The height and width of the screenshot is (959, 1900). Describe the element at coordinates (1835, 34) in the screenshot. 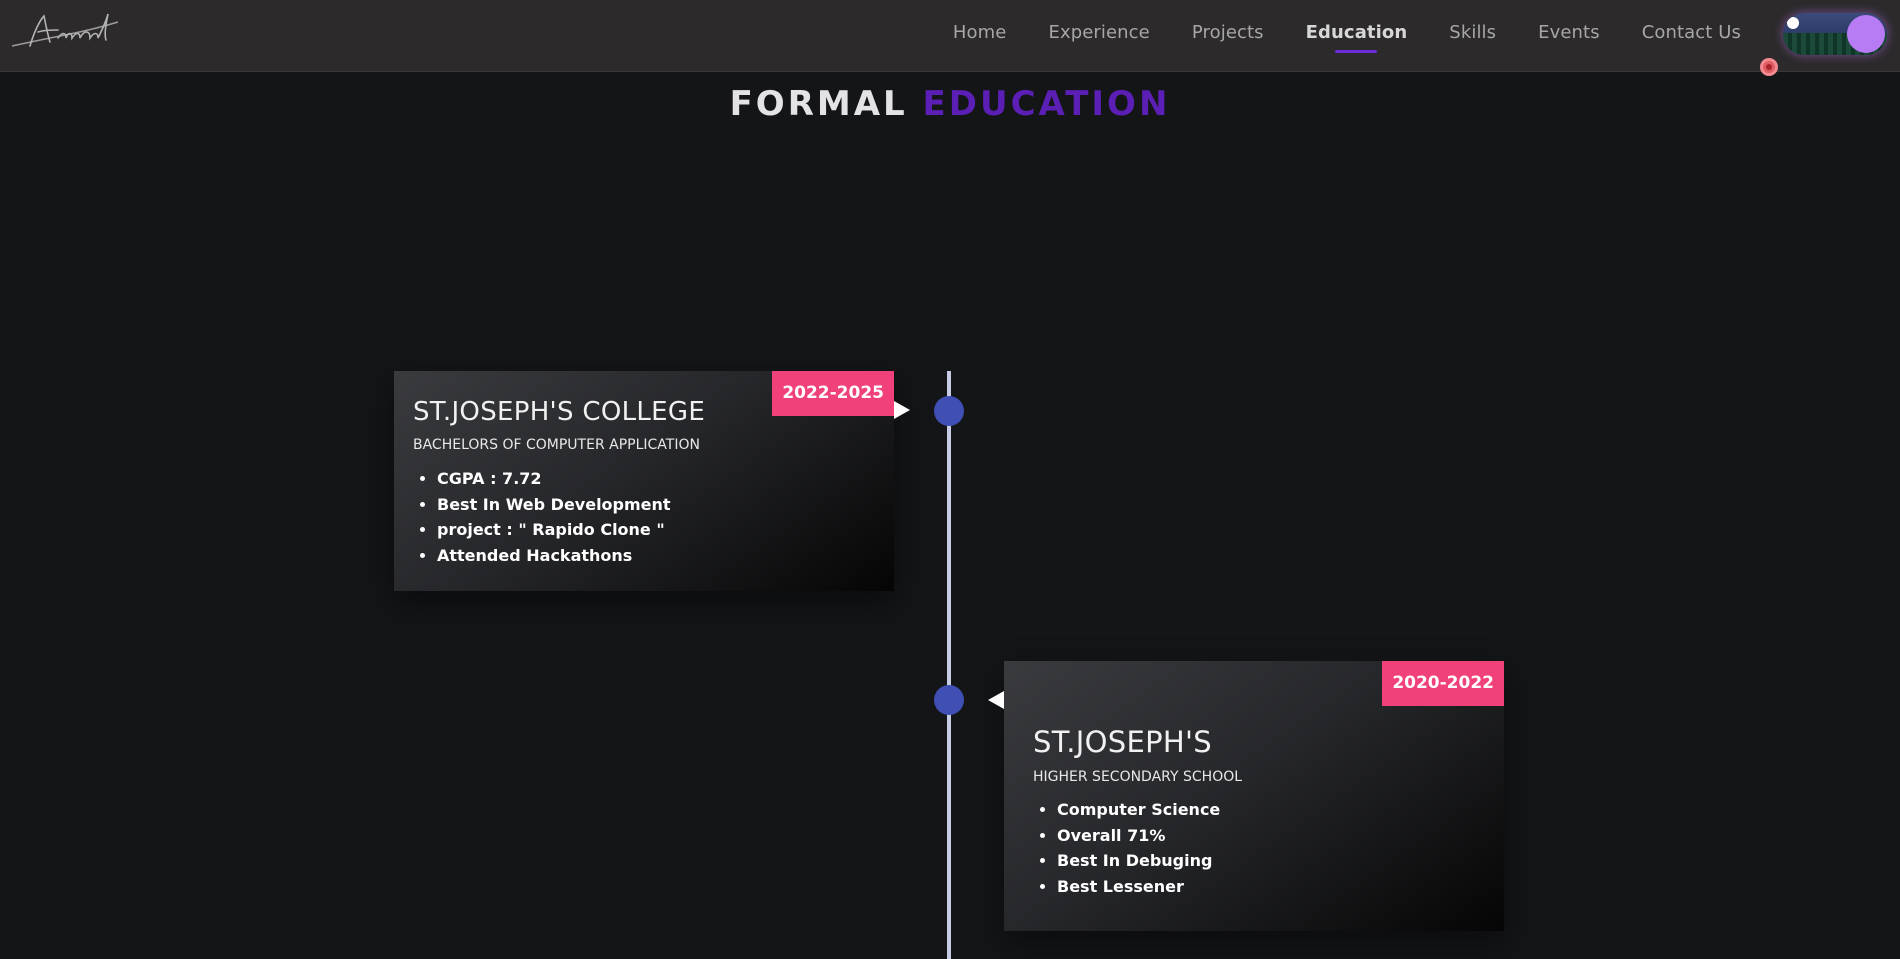

I see `theme-toggle` at that location.